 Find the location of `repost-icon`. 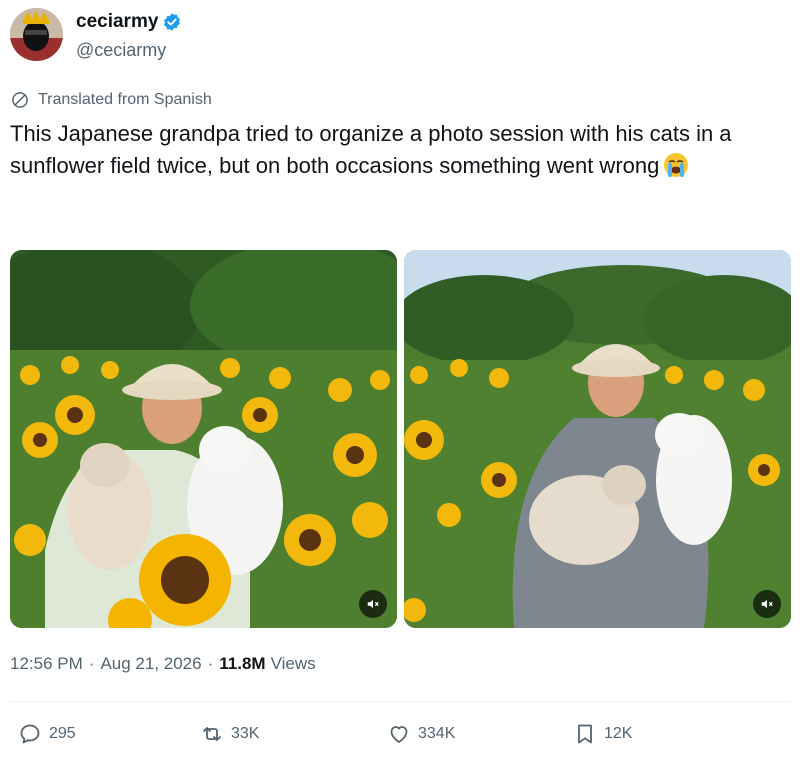

repost-icon is located at coordinates (212, 734).